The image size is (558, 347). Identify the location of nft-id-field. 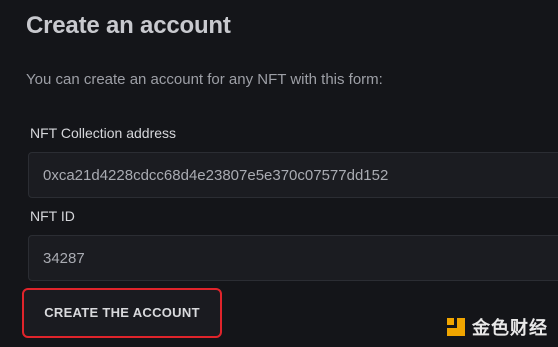
(293, 258).